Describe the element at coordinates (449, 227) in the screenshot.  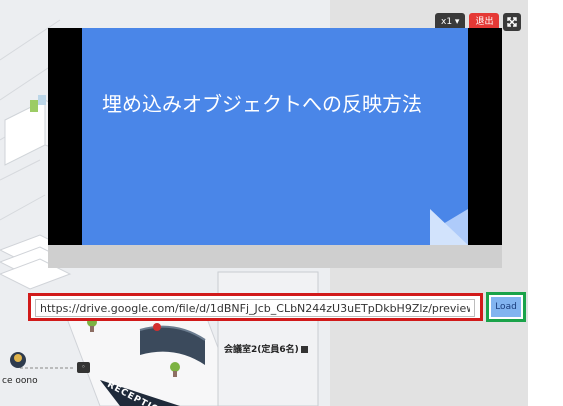
I see `page-fold-icon` at that location.